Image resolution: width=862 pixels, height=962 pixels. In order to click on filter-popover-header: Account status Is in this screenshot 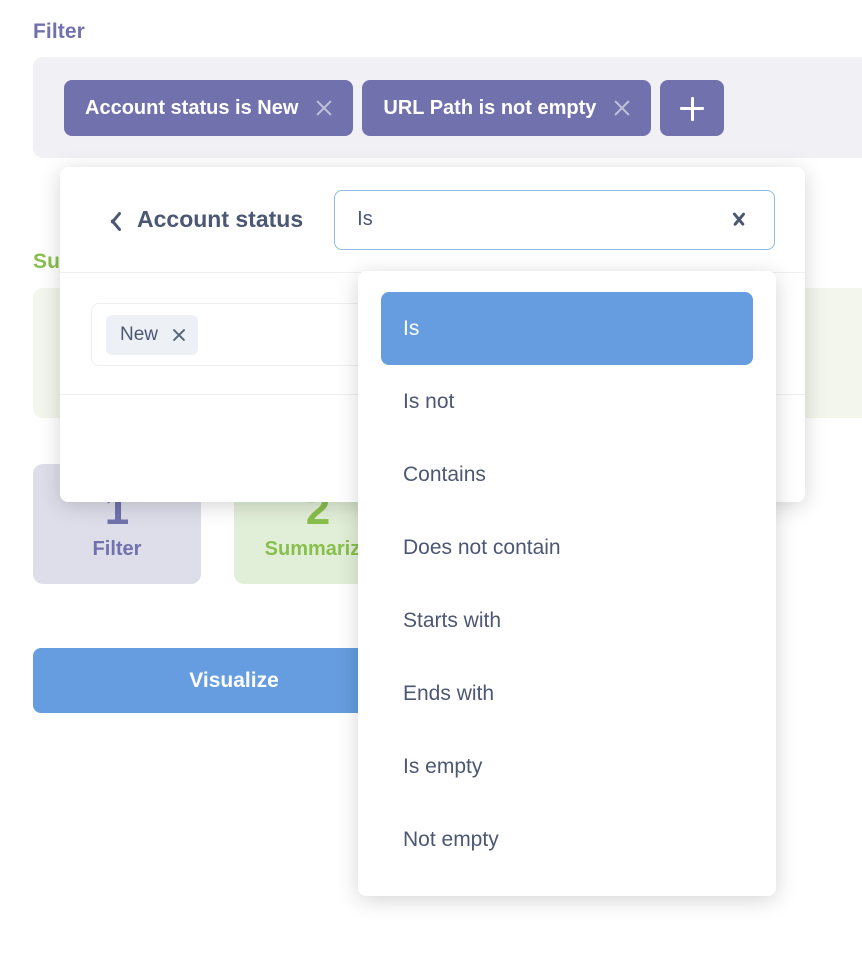, I will do `click(432, 220)`.